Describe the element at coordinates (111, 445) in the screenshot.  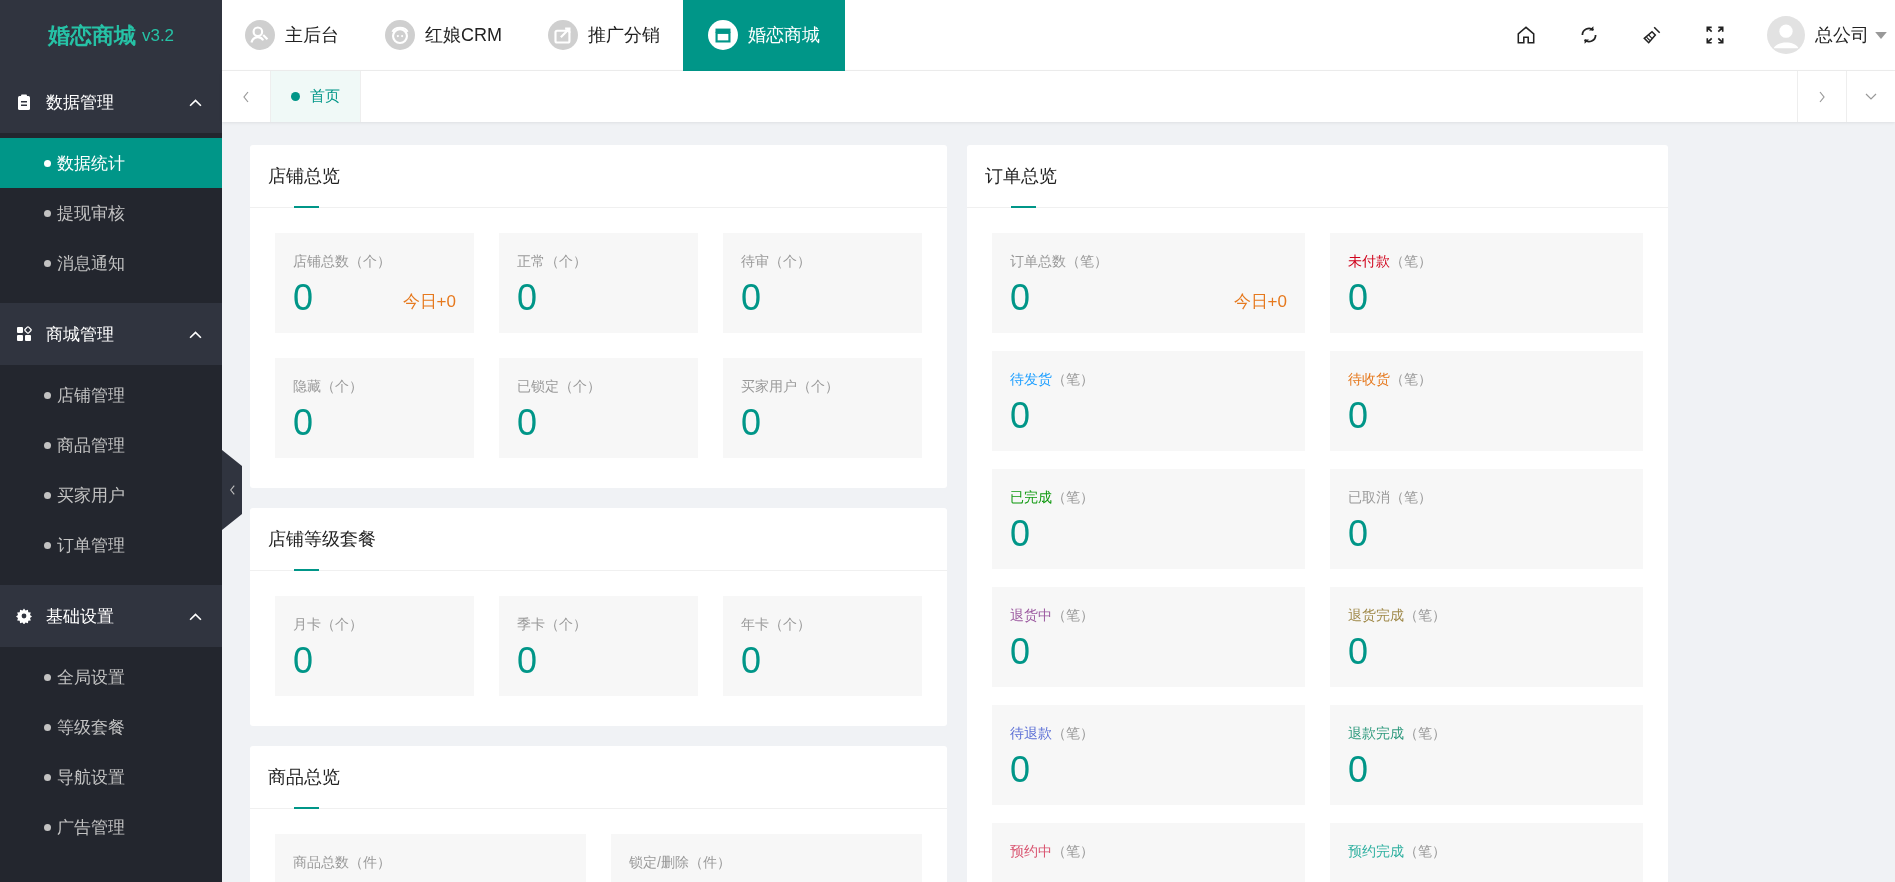
I see `sidebar-item: 商品管理` at that location.